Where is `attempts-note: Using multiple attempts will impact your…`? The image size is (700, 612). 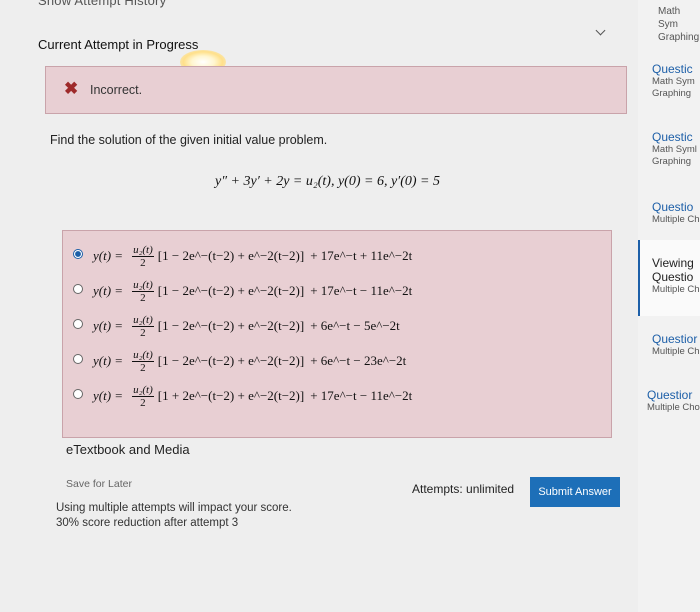 attempts-note: Using multiple attempts will impact your… is located at coordinates (174, 508).